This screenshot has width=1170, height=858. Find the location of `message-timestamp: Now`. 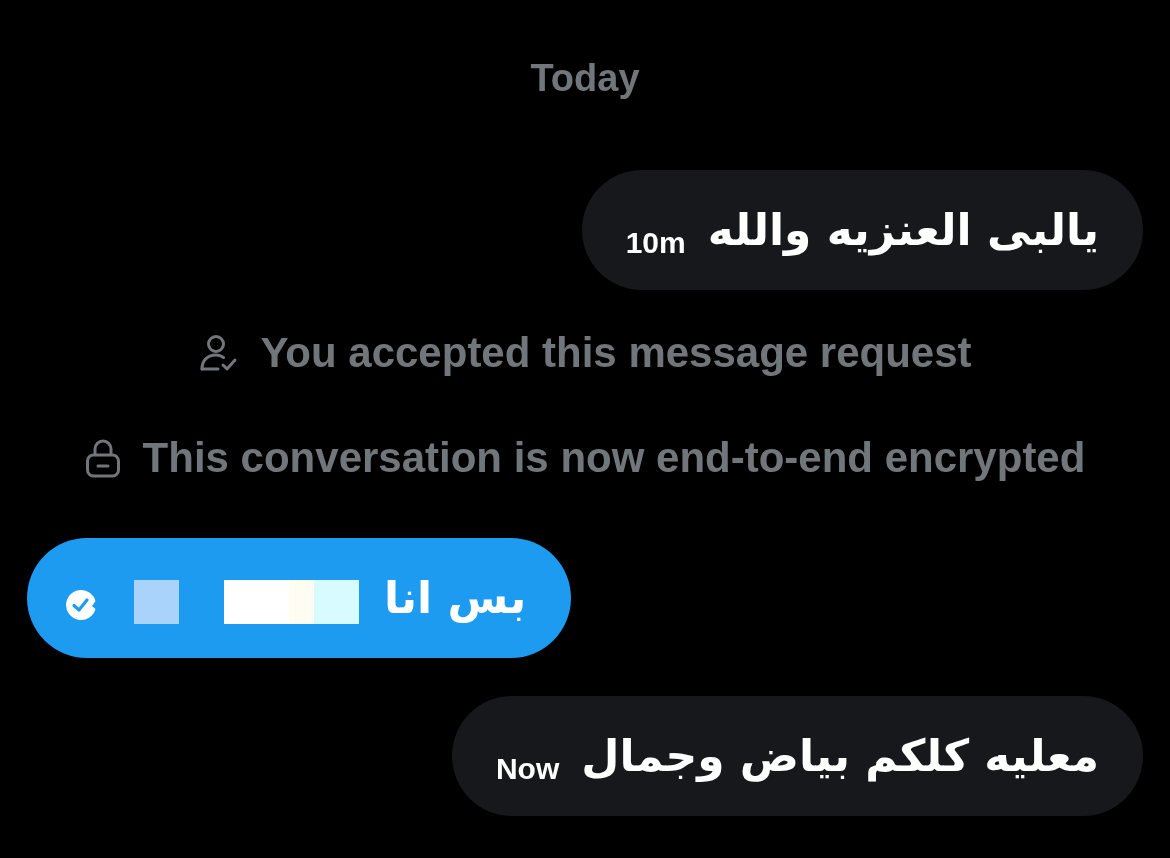

message-timestamp: Now is located at coordinates (527, 769).